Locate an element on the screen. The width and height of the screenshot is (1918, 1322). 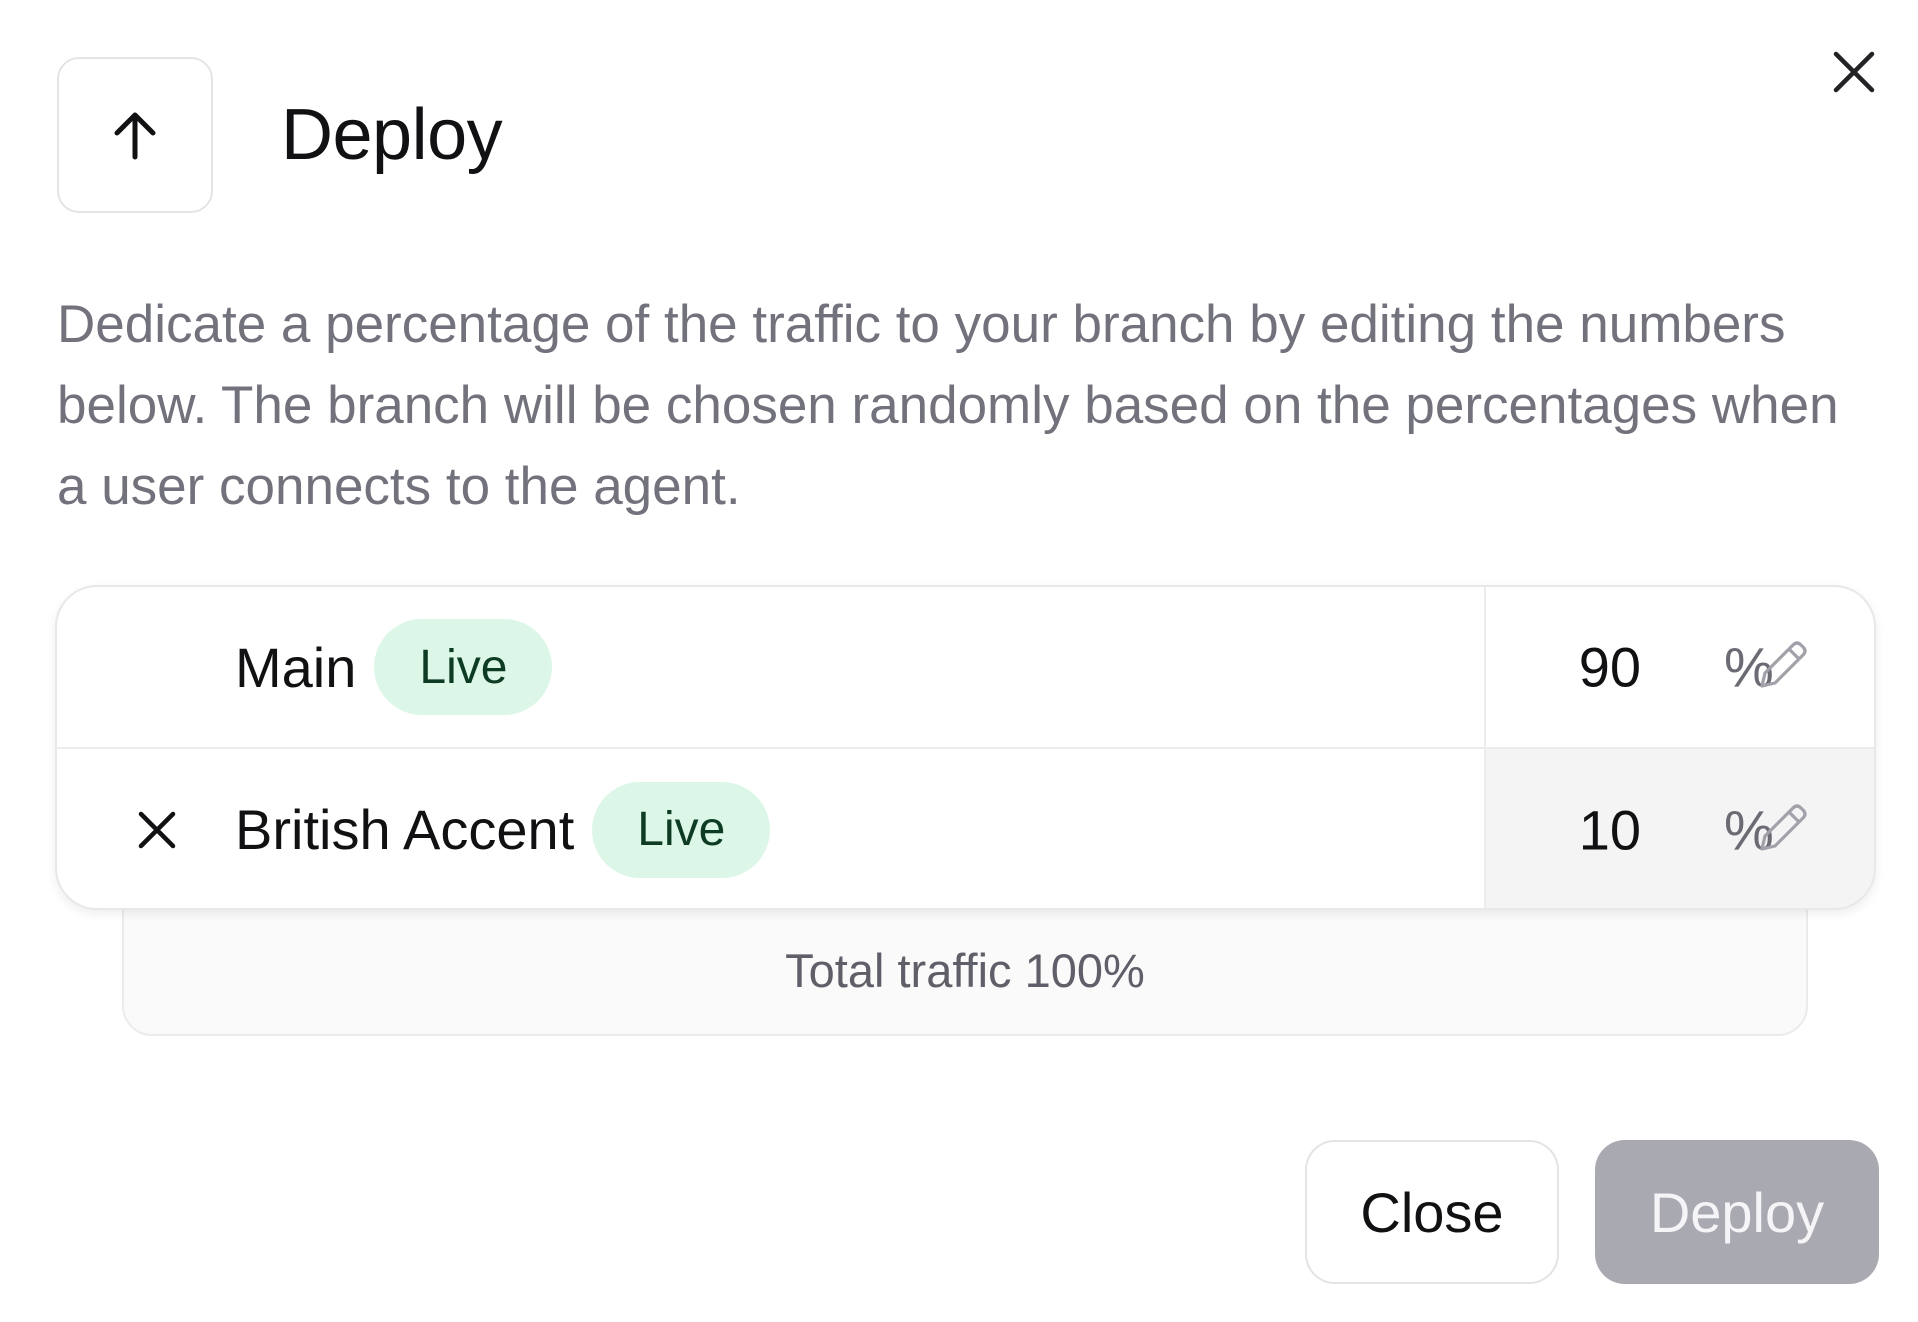
branch-name-cell: Main Live is located at coordinates (394, 667).